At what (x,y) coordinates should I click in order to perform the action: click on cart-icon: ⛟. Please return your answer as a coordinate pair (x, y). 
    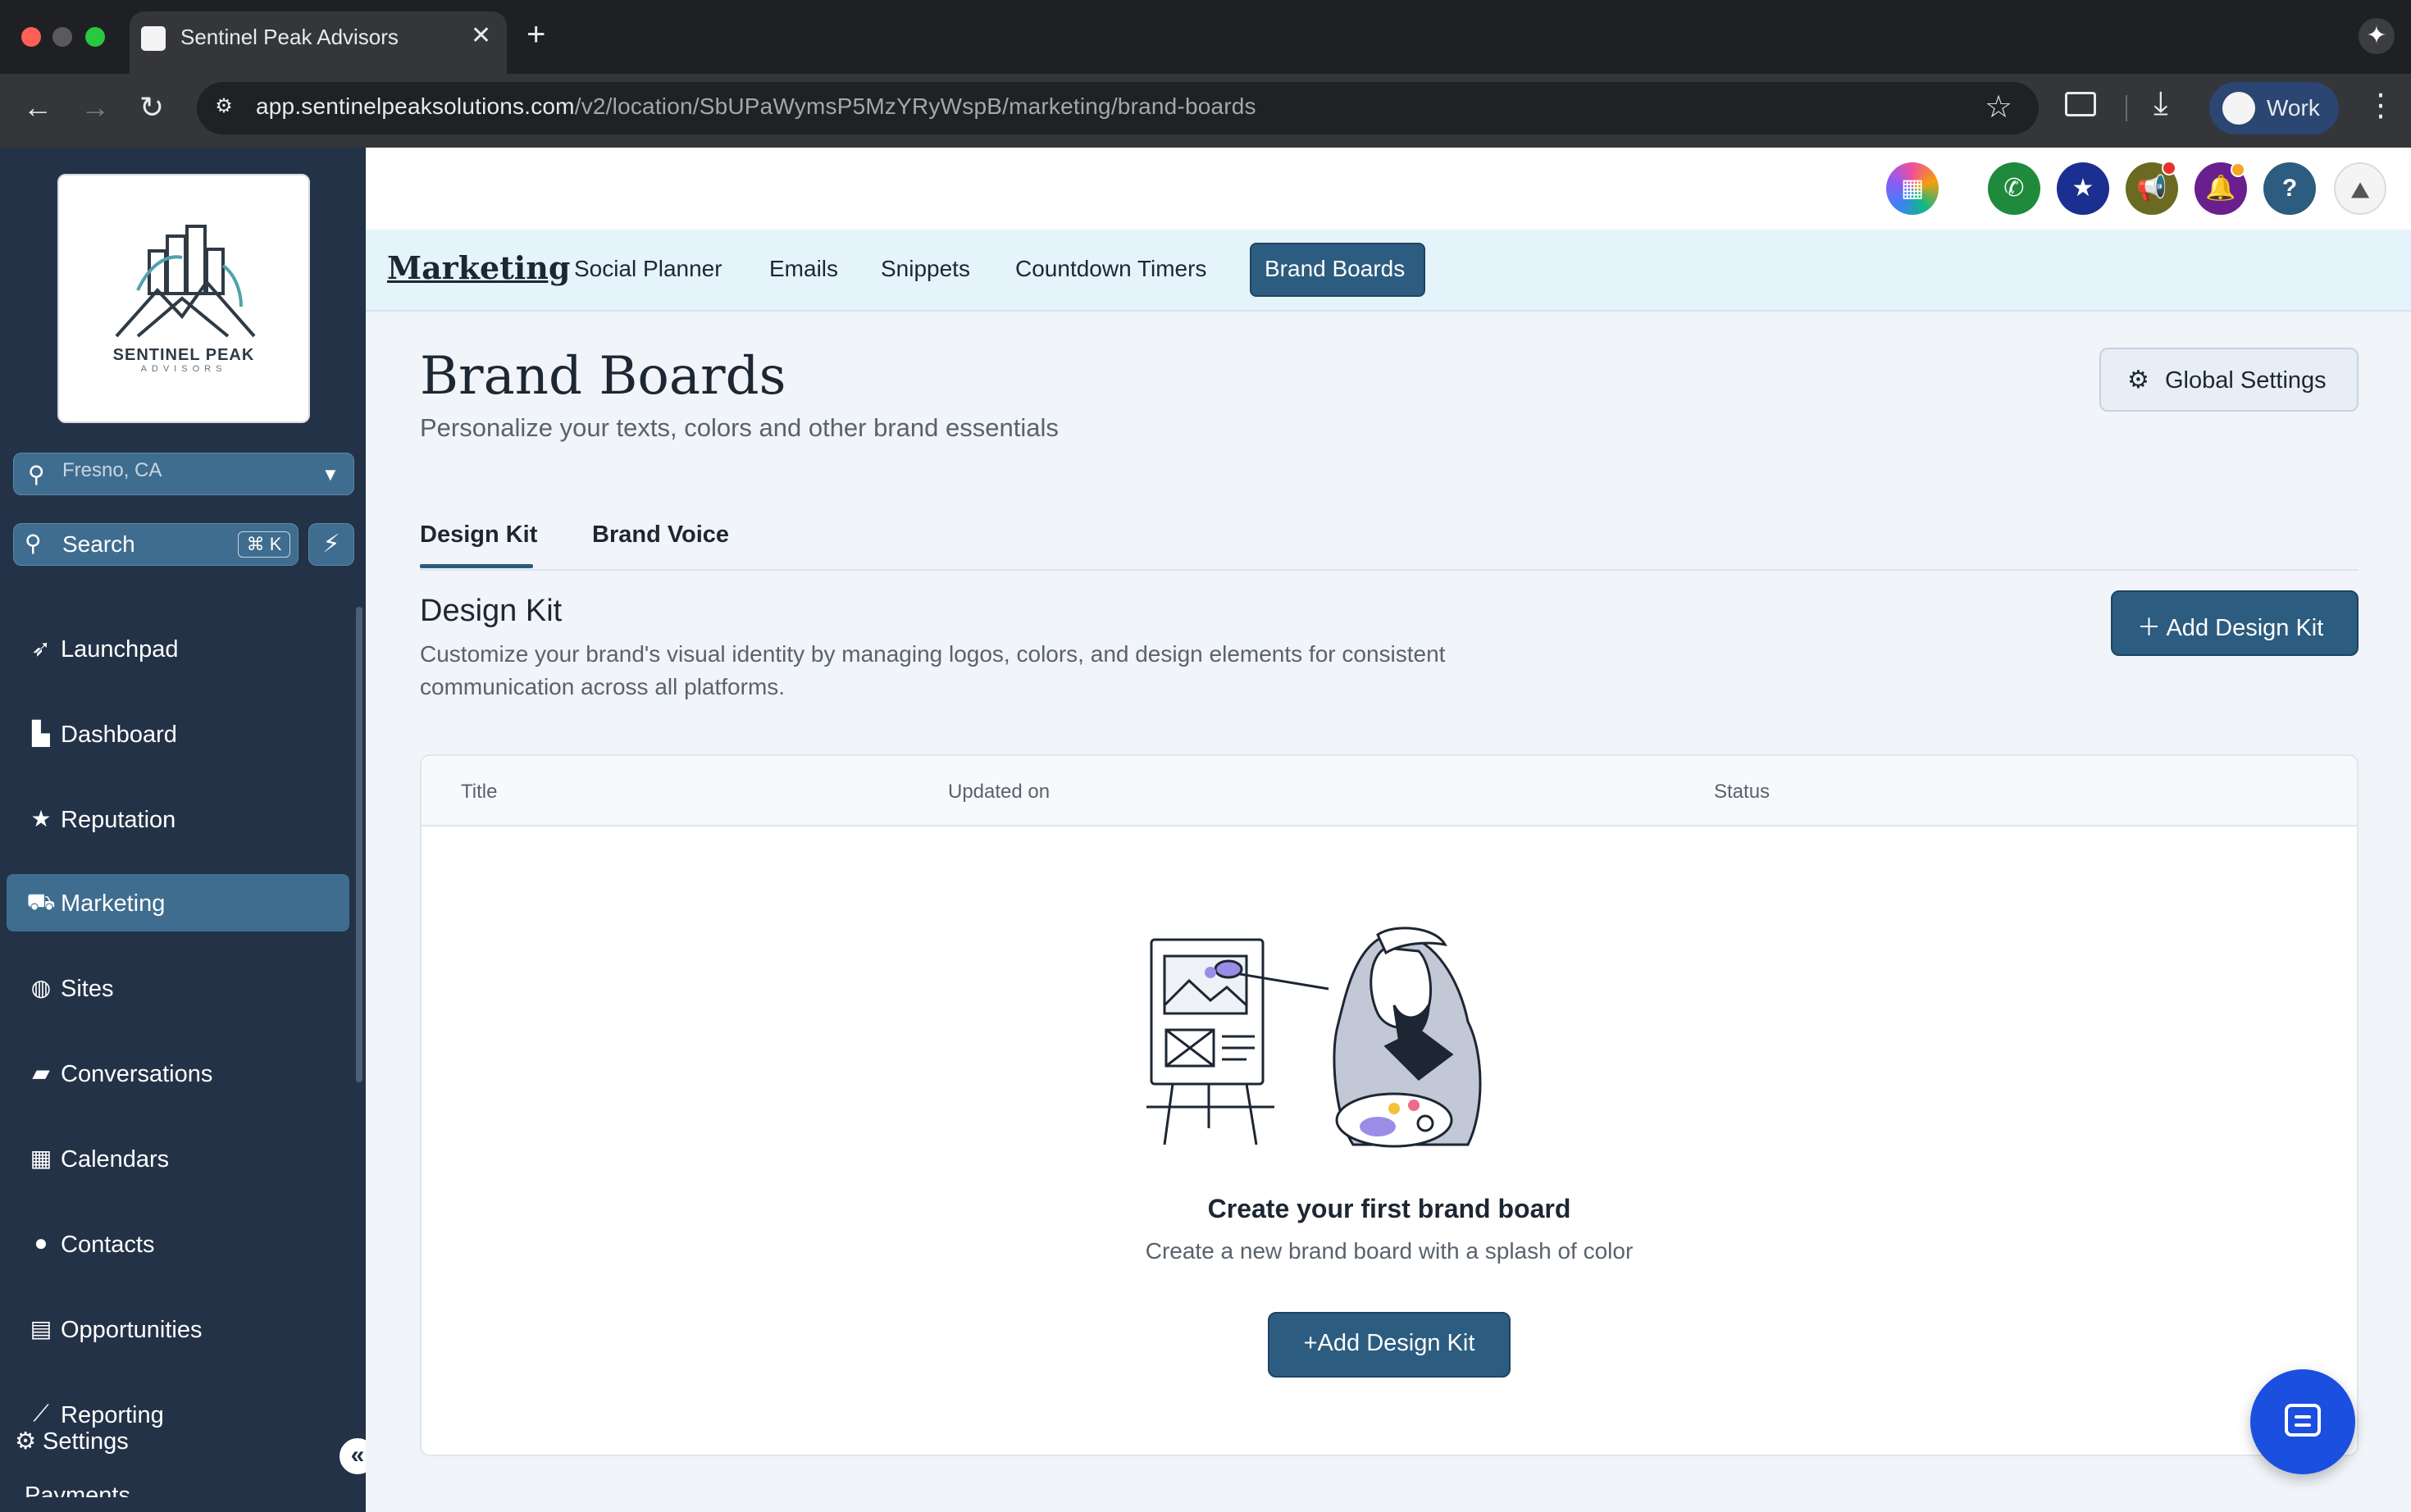
    Looking at the image, I should click on (41, 901).